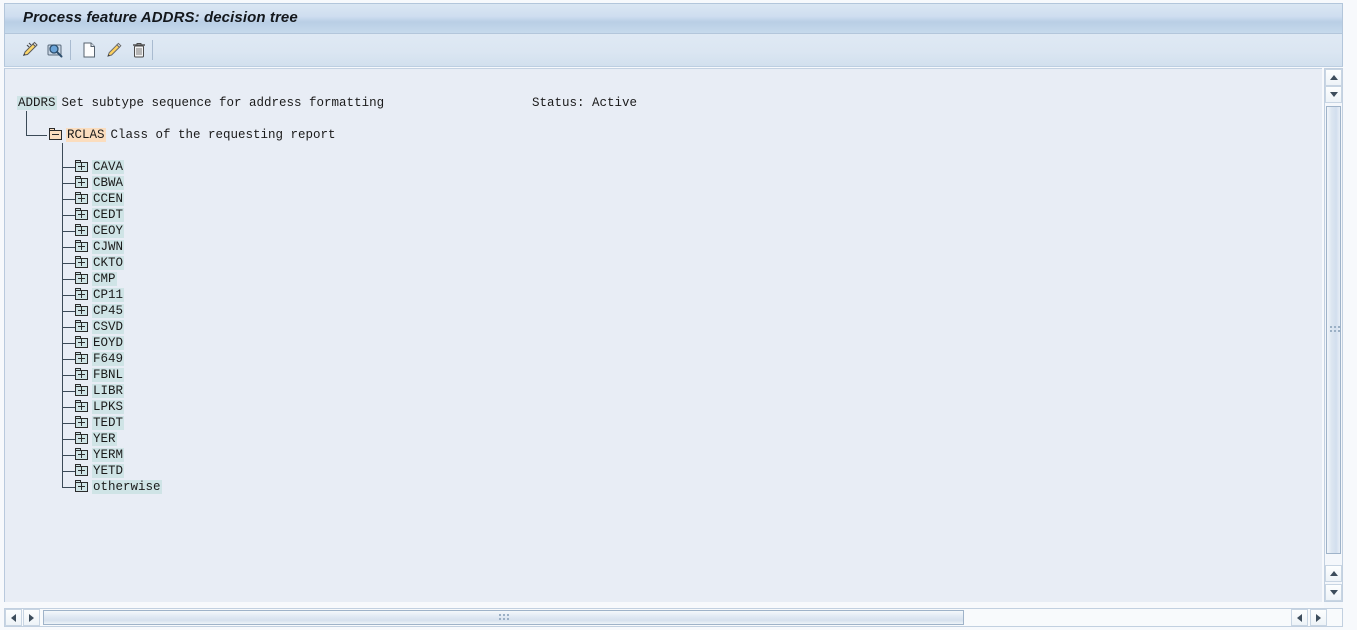 This screenshot has width=1357, height=630. What do you see at coordinates (108, 183) in the screenshot?
I see `tree-leaf-label: CBWA` at bounding box center [108, 183].